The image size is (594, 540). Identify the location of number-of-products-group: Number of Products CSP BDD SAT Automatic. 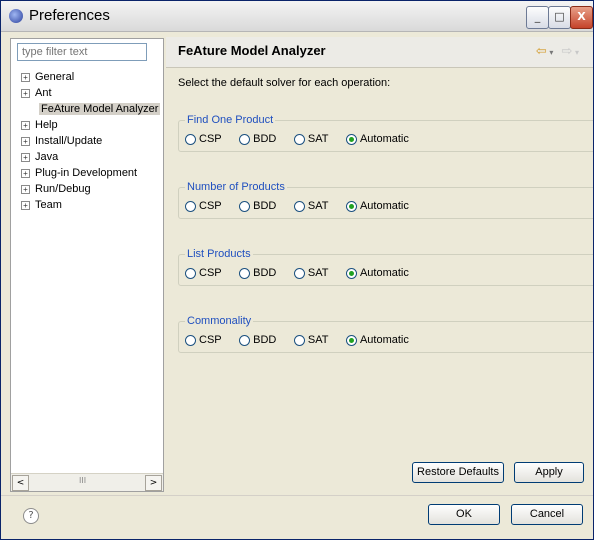
(385, 200).